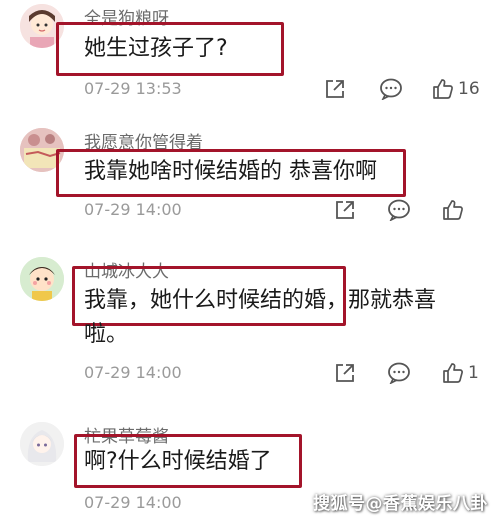 The height and width of the screenshot is (516, 500). Describe the element at coordinates (156, 48) in the screenshot. I see `comment-text: 她生过孩子了?` at that location.